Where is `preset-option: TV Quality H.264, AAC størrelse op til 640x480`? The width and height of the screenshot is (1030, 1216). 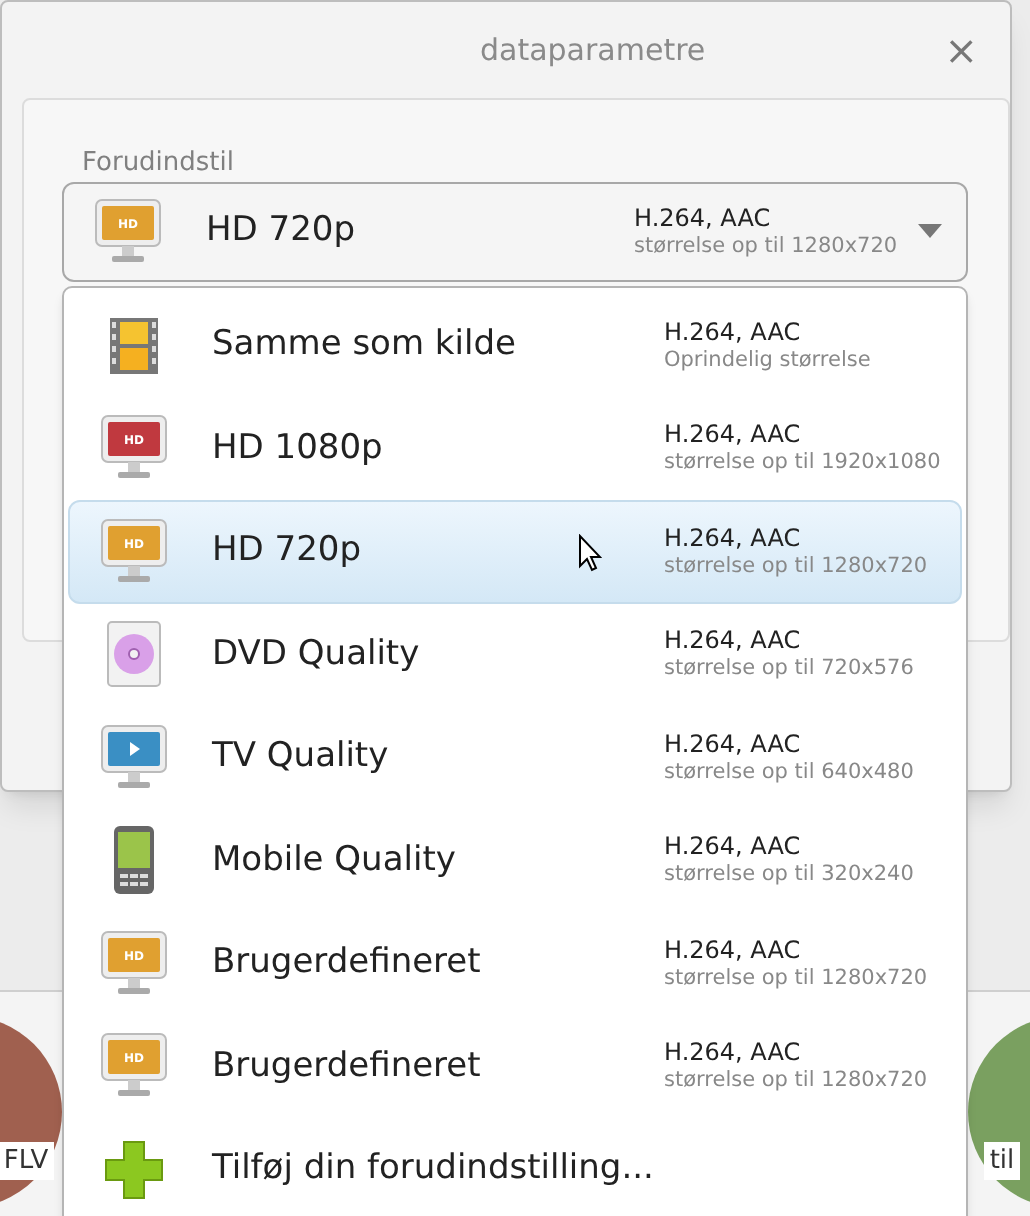
preset-option: TV Quality H.264, AAC størrelse op til 640x480 is located at coordinates (515, 757).